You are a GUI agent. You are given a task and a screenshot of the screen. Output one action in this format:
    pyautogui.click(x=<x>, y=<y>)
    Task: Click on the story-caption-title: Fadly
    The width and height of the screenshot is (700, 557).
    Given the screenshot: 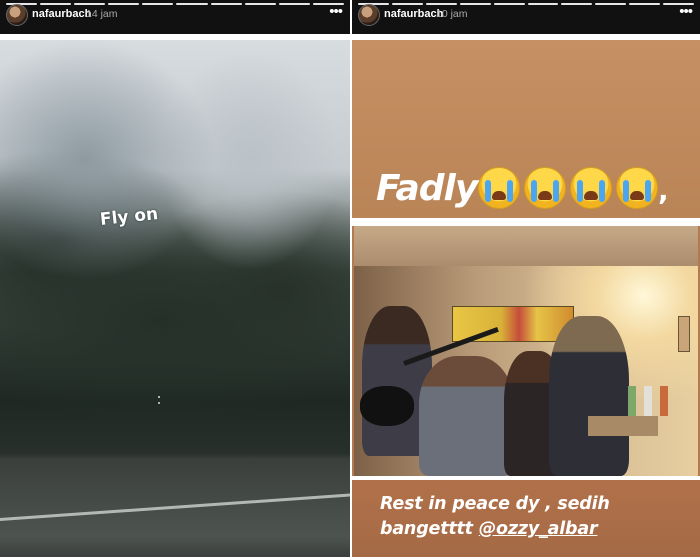 What is the action you would take?
    pyautogui.click(x=427, y=188)
    